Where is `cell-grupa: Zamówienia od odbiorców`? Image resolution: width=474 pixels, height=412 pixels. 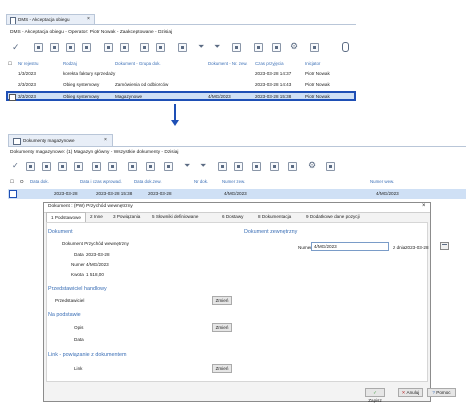 cell-grupa: Zamówienia od odbiorców is located at coordinates (142, 84).